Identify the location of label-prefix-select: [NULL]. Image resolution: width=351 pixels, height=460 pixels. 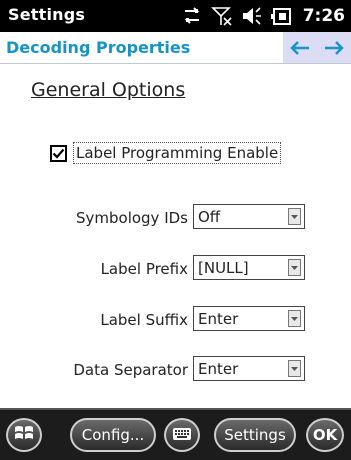
(249, 267).